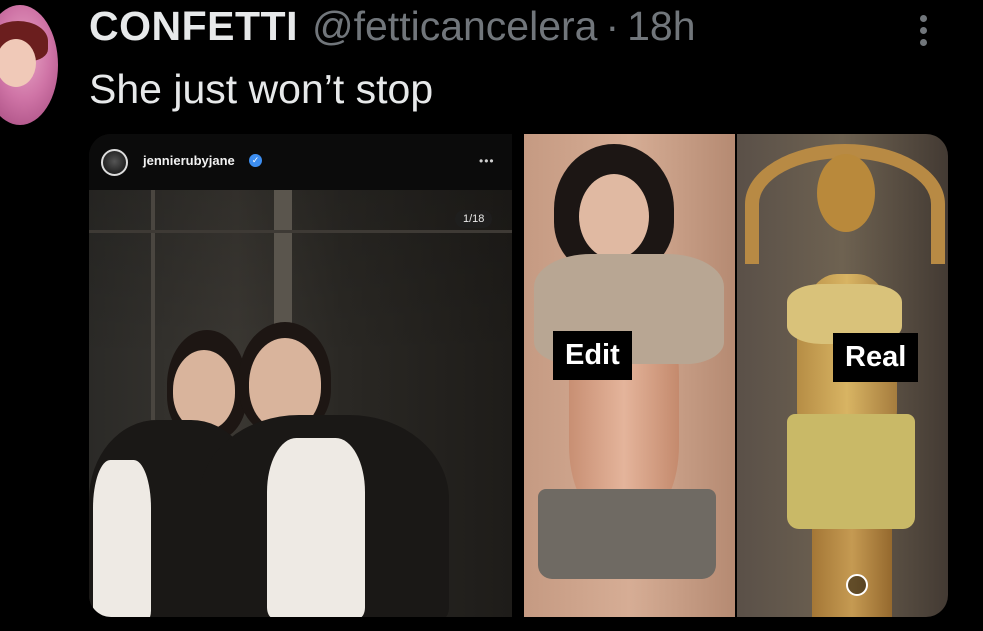 The height and width of the screenshot is (631, 983). I want to click on edit-face, so click(614, 216).